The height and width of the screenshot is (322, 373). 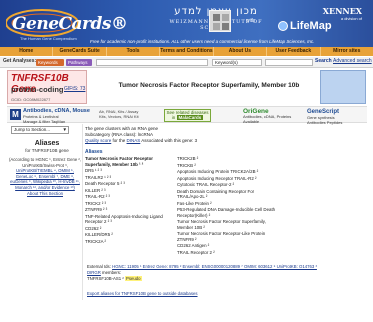 I want to click on dinas-link: DINAS, so click(x=134, y=140).